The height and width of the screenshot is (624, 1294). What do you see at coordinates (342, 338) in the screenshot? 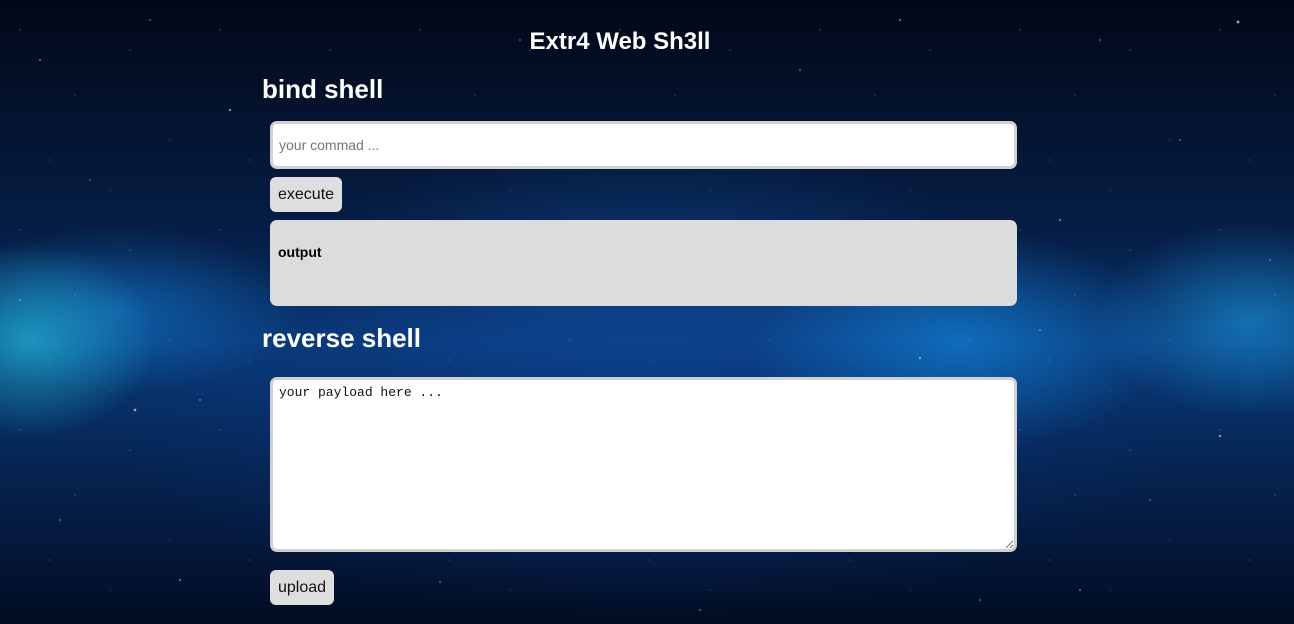
I see `reverse-shell-heading: reverse shell` at bounding box center [342, 338].